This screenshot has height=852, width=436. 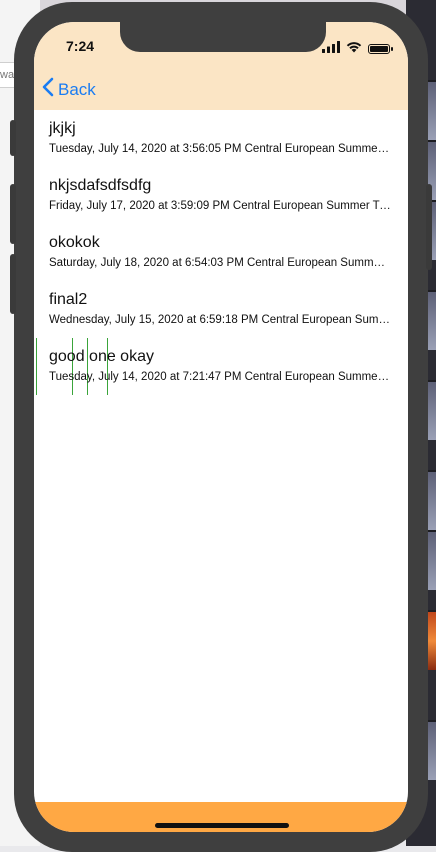 What do you see at coordinates (13, 138) in the screenshot?
I see `mute-switch` at bounding box center [13, 138].